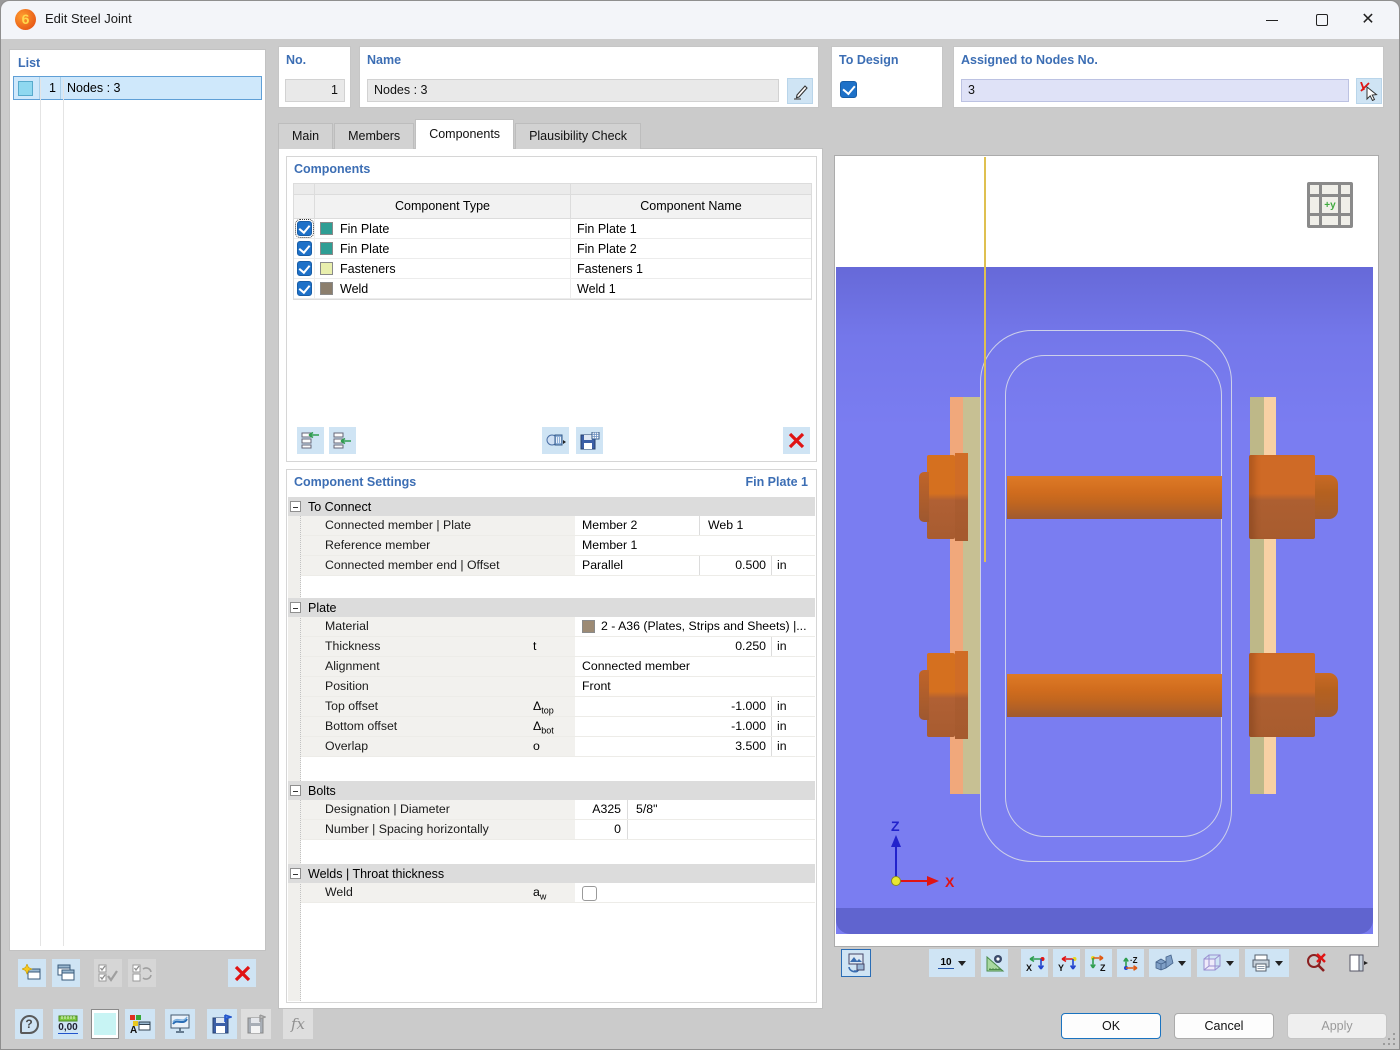 The width and height of the screenshot is (1400, 1050). Describe the element at coordinates (1066, 963) in the screenshot. I see `view-y-button: Y` at that location.